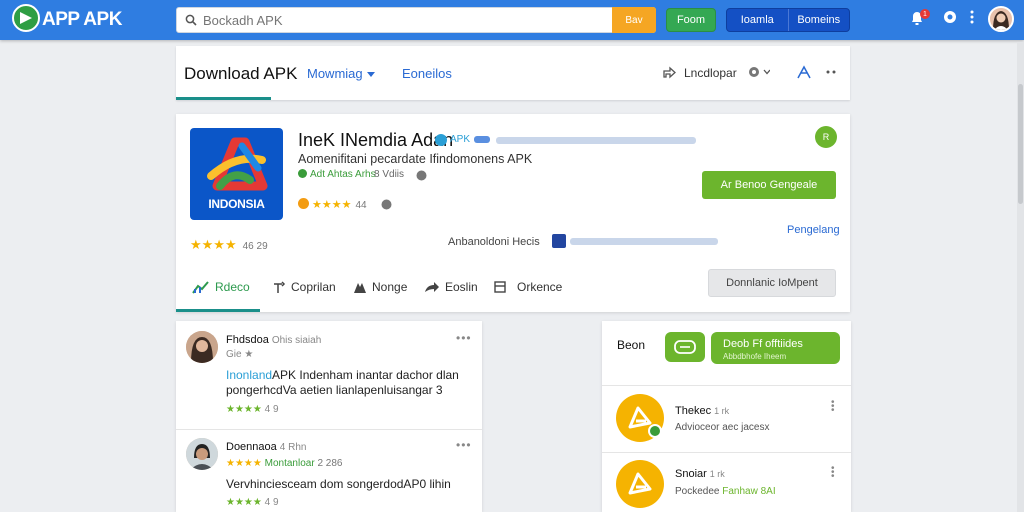 This screenshot has width=1024, height=512. What do you see at coordinates (360, 288) in the screenshot?
I see `home-icon` at bounding box center [360, 288].